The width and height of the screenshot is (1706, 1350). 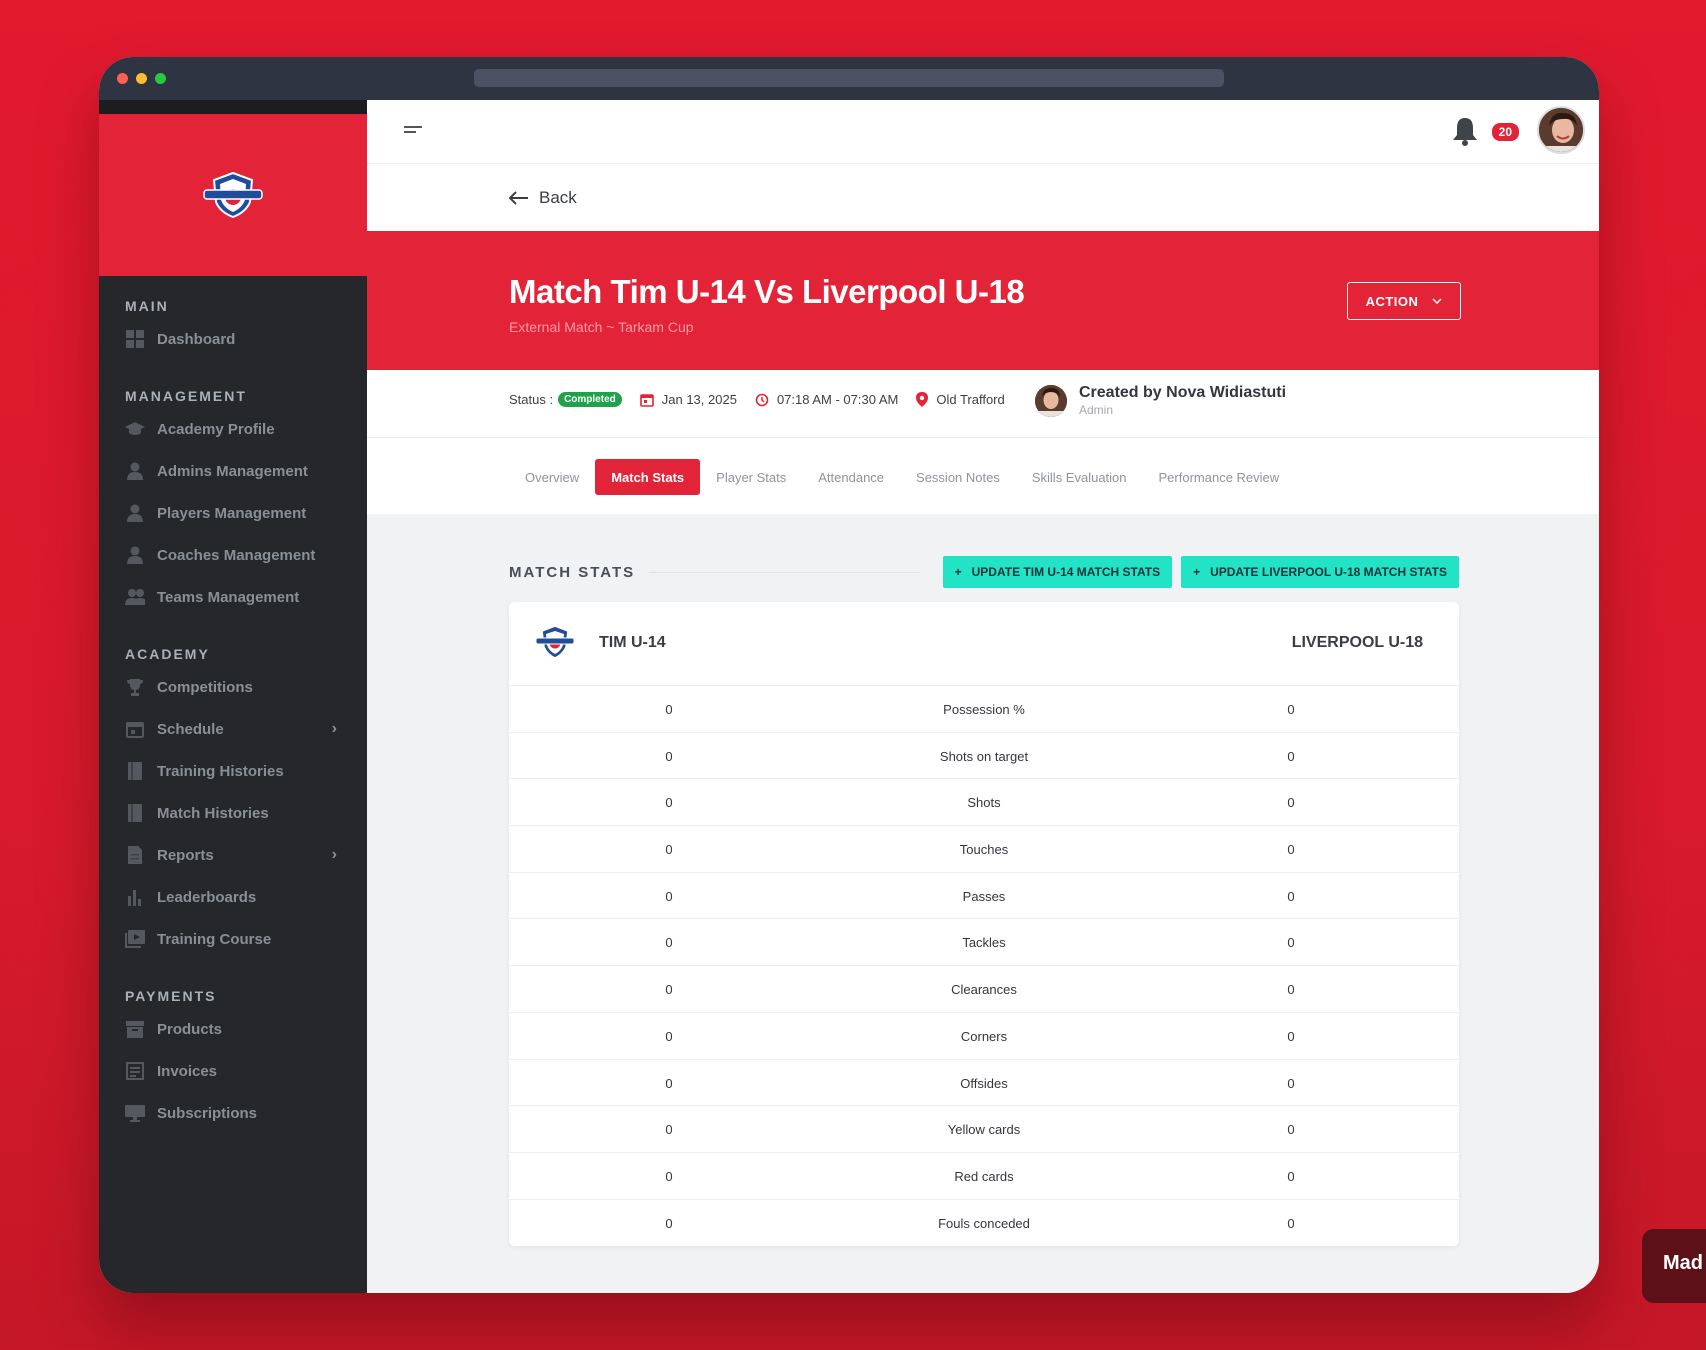 I want to click on action-dropdown-button: ACTION, so click(x=1404, y=301).